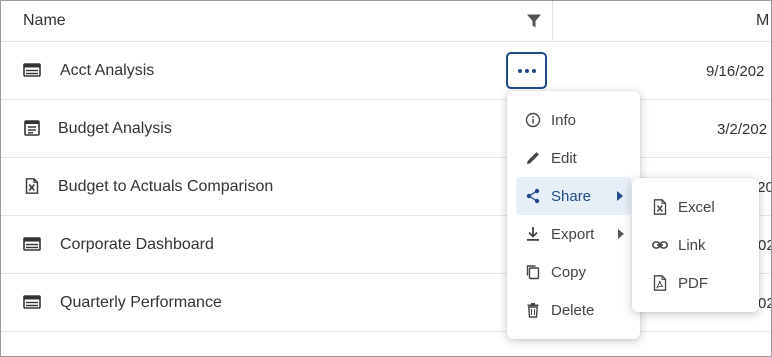  I want to click on menu-item-label: Copy, so click(569, 272).